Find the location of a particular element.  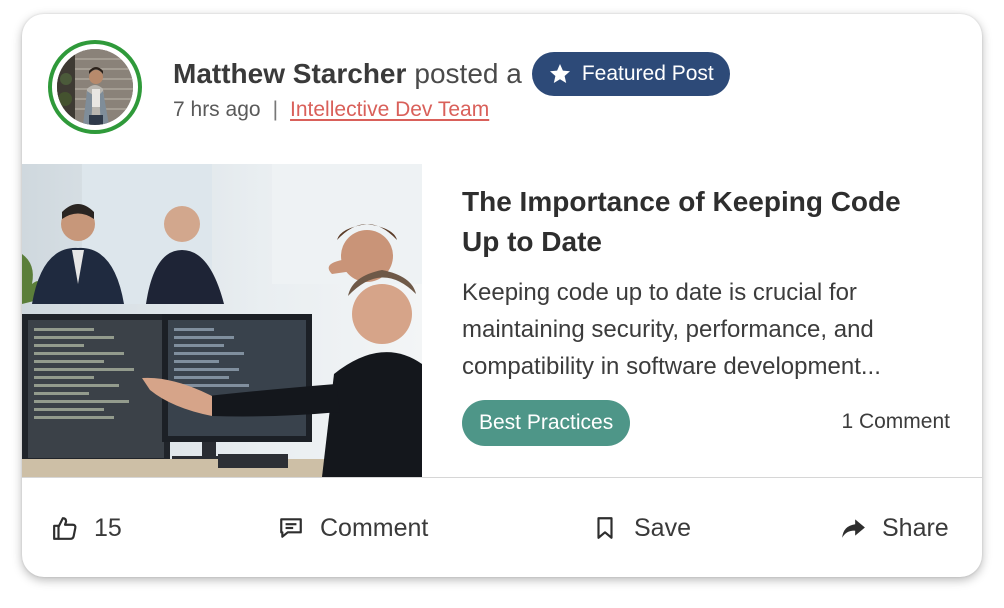

comment-label: Comment is located at coordinates (374, 527).